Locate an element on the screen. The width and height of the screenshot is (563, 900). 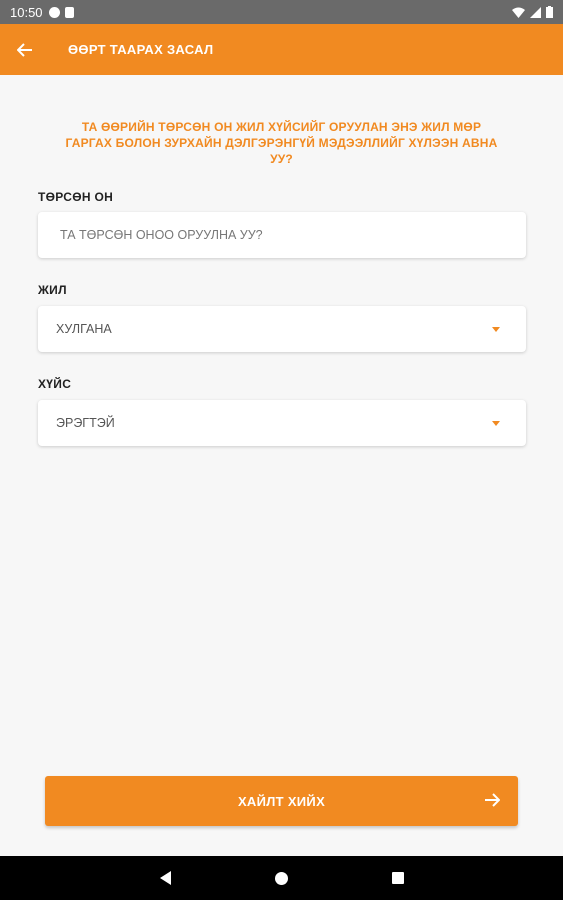
notification-icon is located at coordinates (54, 12).